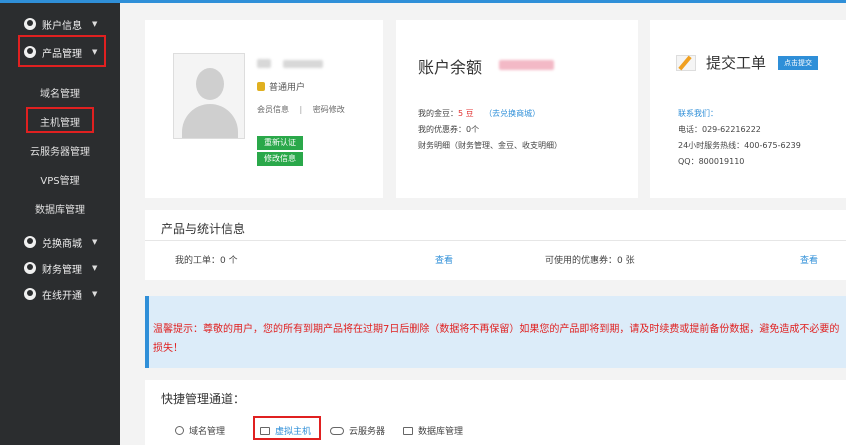  What do you see at coordinates (490, 145) in the screenshot?
I see `finance-detail-link: 财务明细（财务管理、金豆、收支明细）` at bounding box center [490, 145].